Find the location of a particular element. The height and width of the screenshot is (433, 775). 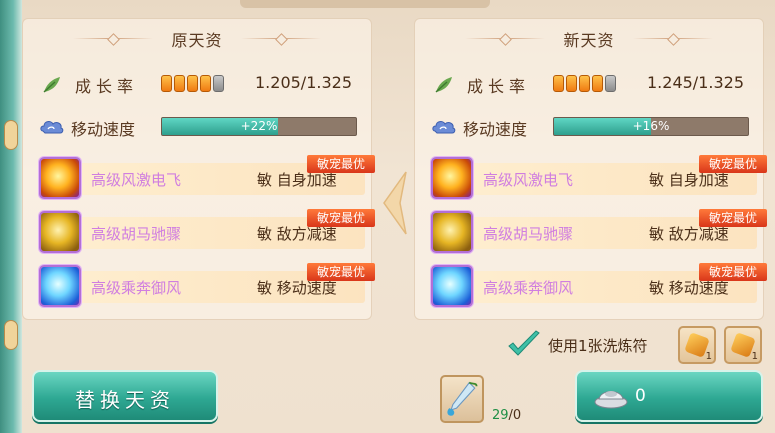

speed-row: 移动速度 +22% is located at coordinates (202, 127).